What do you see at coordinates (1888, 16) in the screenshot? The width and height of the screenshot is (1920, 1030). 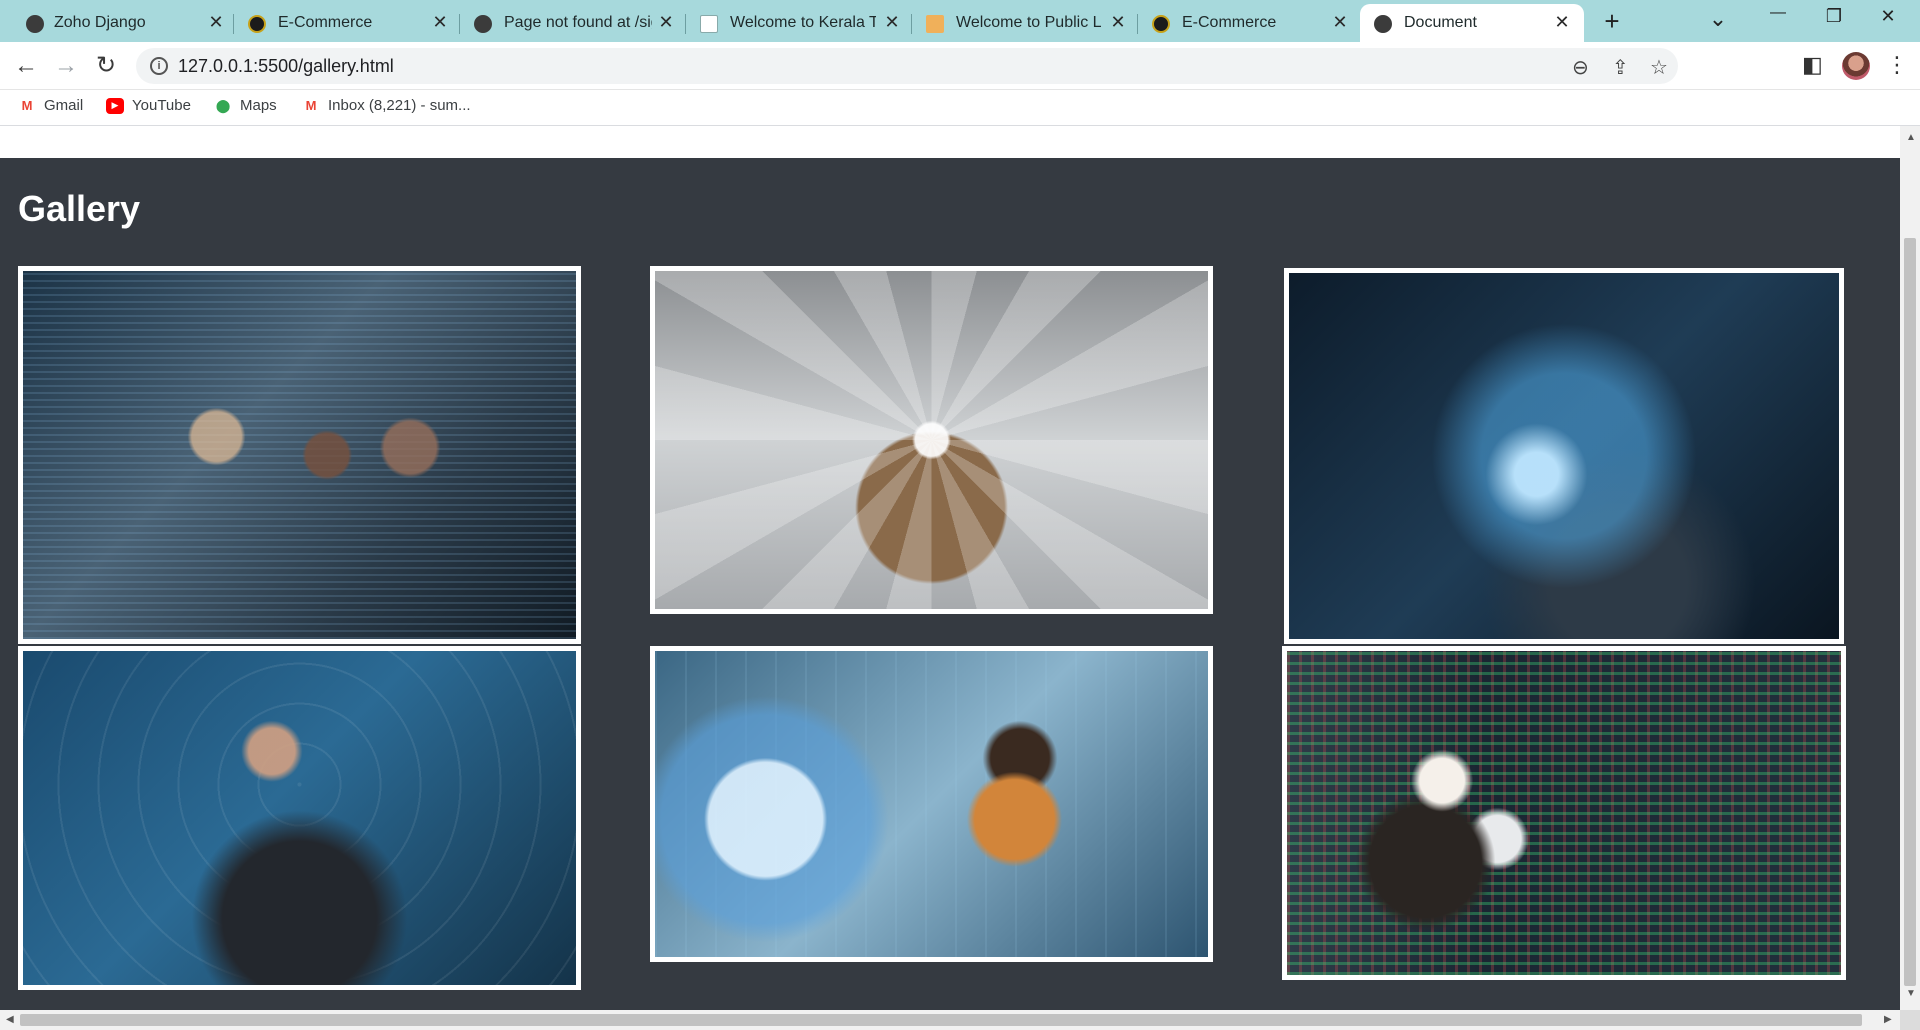 I see `close-window-button: ✕` at bounding box center [1888, 16].